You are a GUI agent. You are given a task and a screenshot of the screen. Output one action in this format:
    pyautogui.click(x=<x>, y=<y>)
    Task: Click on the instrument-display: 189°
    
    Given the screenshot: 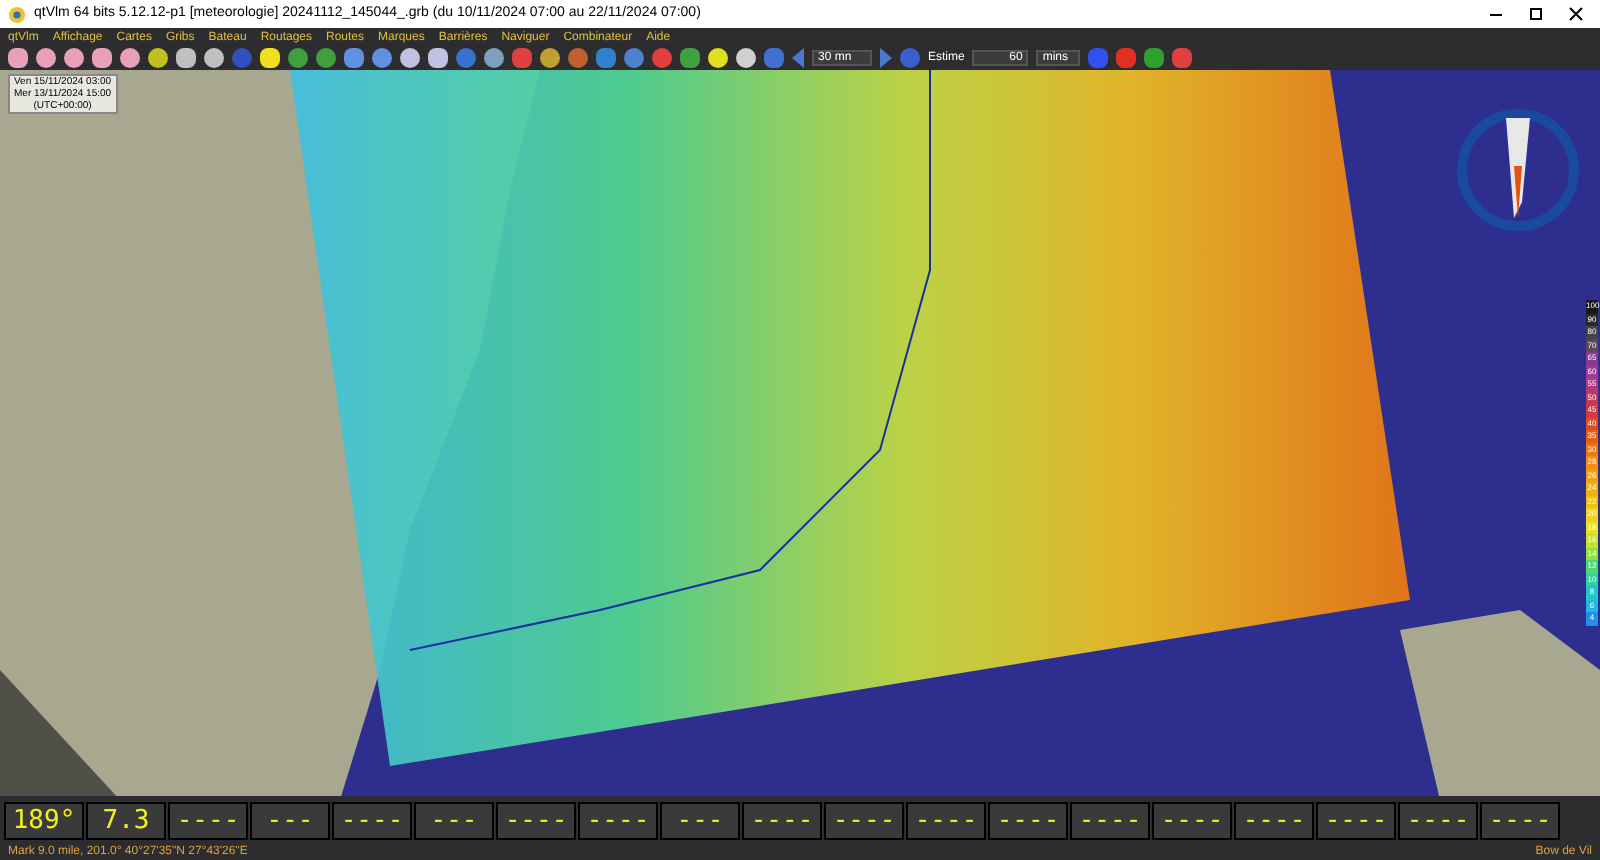 What is the action you would take?
    pyautogui.click(x=44, y=820)
    